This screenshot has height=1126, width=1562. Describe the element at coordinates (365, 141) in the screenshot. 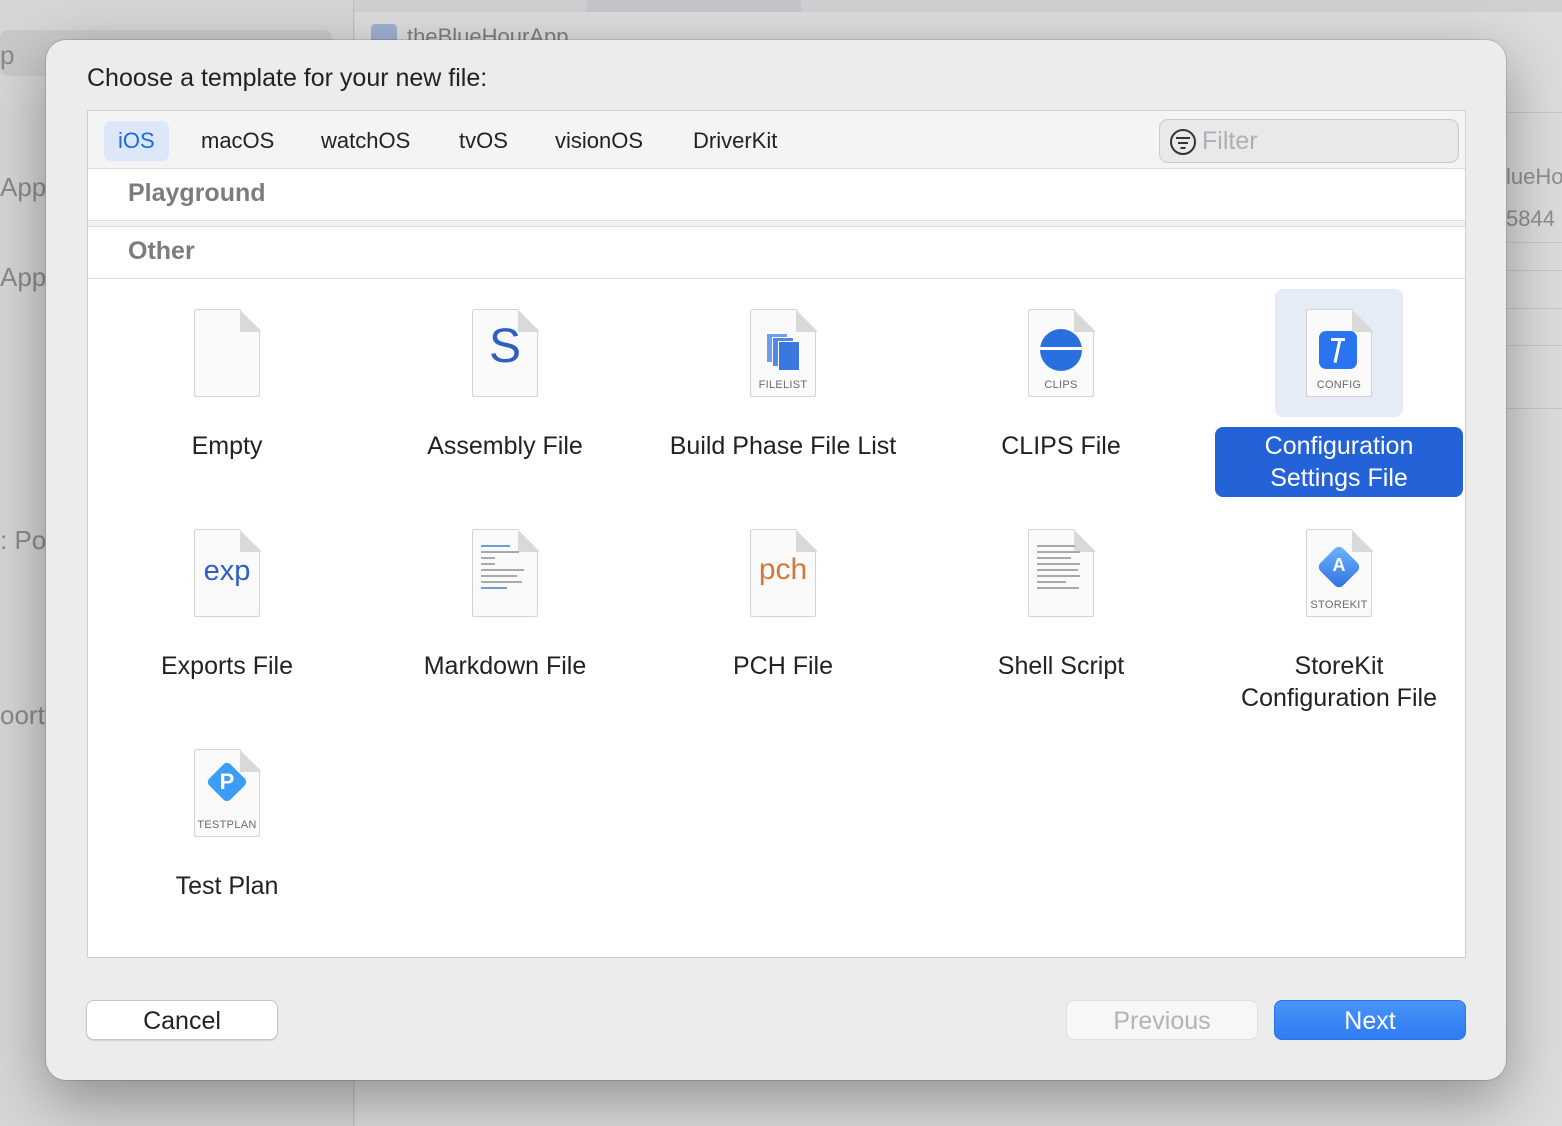

I see `tab-watchos: watchOS` at that location.